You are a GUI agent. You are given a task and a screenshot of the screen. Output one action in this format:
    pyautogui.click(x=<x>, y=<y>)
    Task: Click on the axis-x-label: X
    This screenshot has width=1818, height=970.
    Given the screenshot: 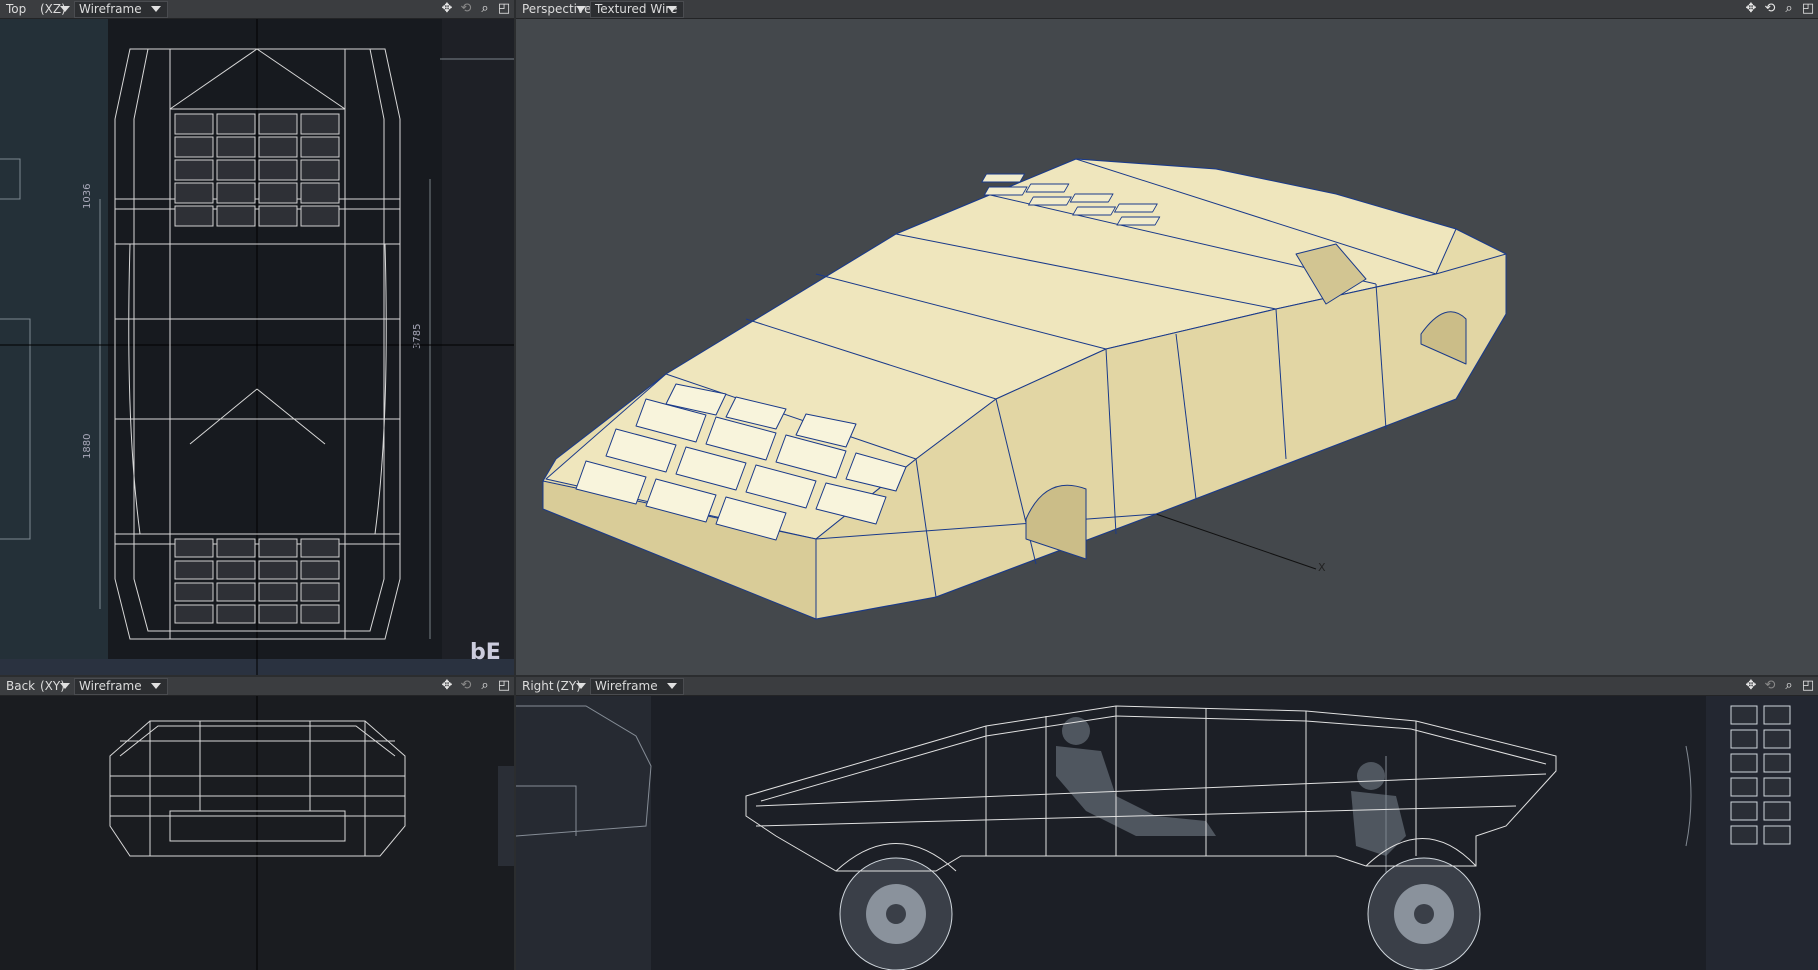 What is the action you would take?
    pyautogui.click(x=1322, y=567)
    